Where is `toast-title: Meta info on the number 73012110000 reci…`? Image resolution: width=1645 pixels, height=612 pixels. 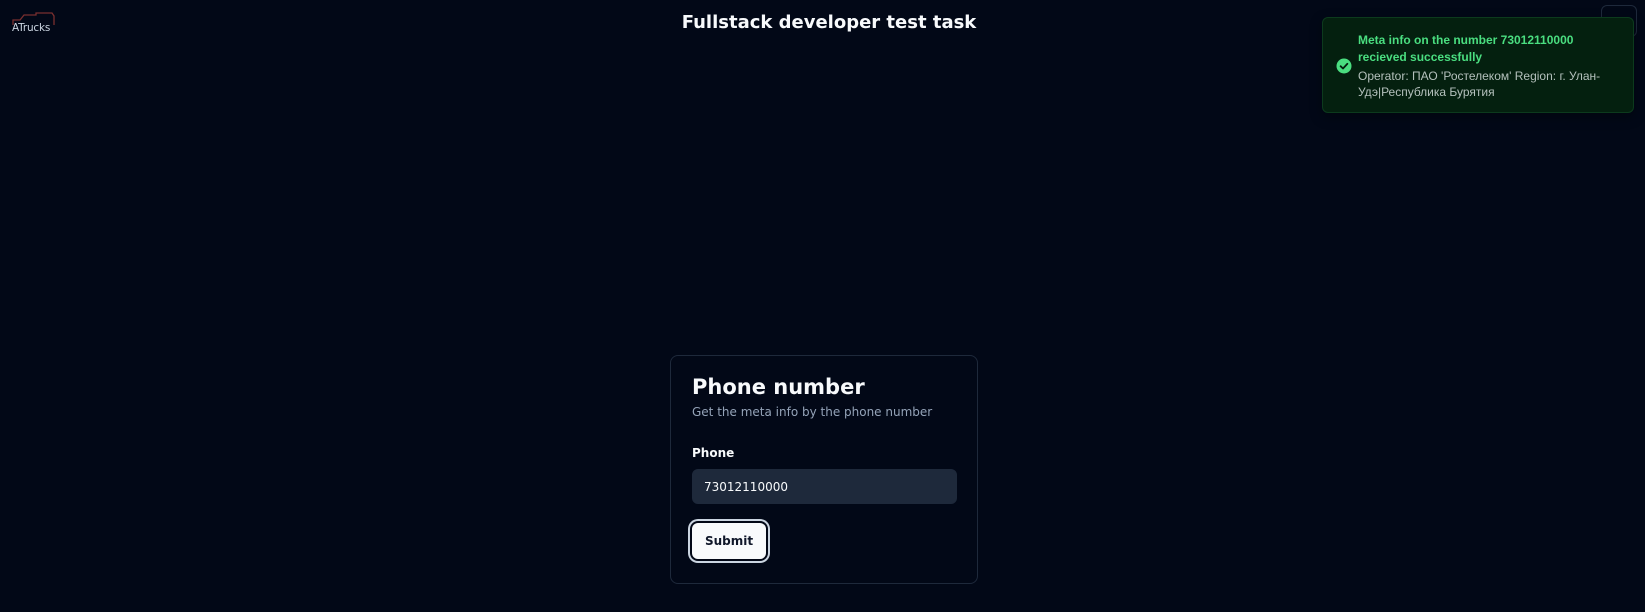 toast-title: Meta info on the number 73012110000 reci… is located at coordinates (1466, 48).